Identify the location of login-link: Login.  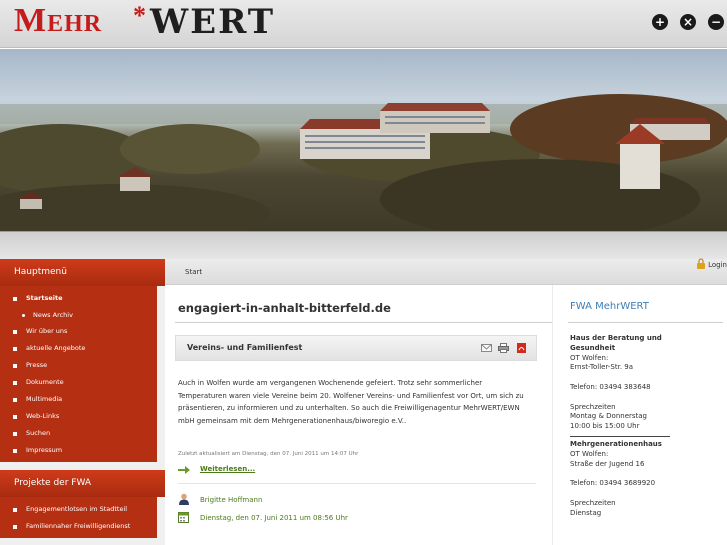
(717, 265).